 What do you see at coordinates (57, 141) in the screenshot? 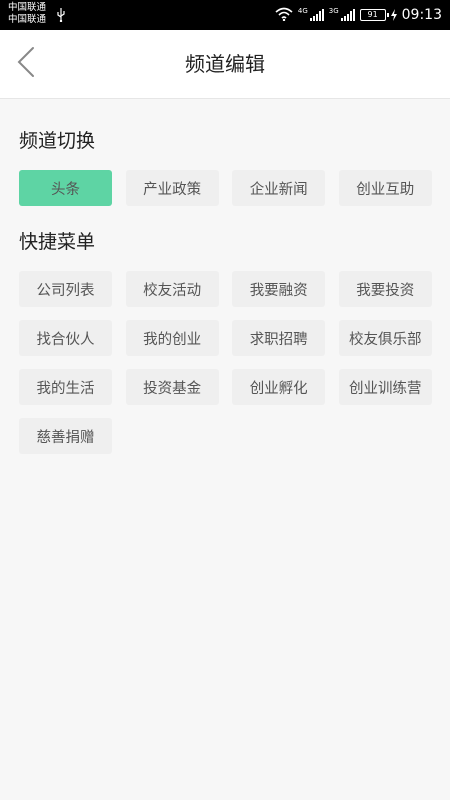
I see `channel-switch-title: 频道切换` at bounding box center [57, 141].